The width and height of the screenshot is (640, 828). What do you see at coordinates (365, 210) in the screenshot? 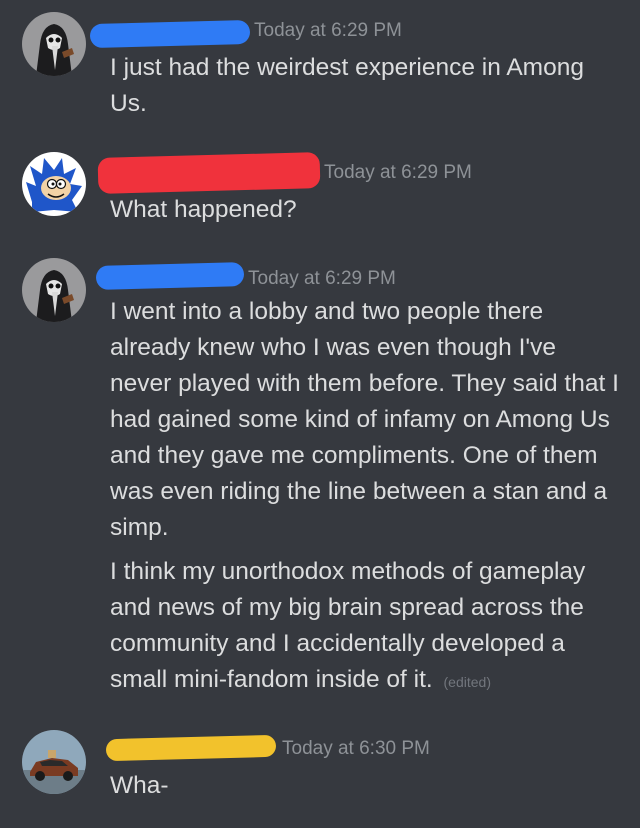
I see `message-content: What happened?` at bounding box center [365, 210].